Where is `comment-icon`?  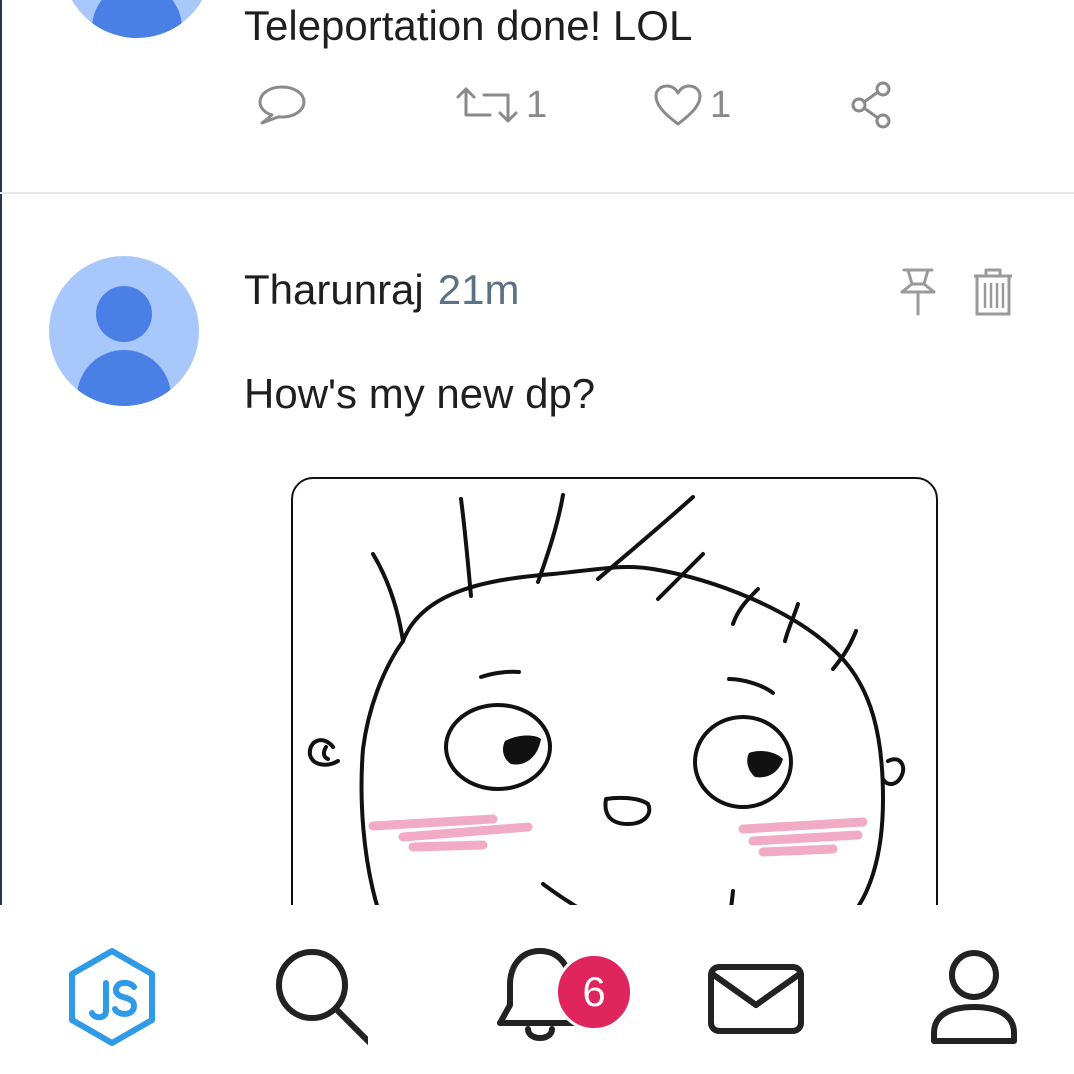 comment-icon is located at coordinates (282, 105).